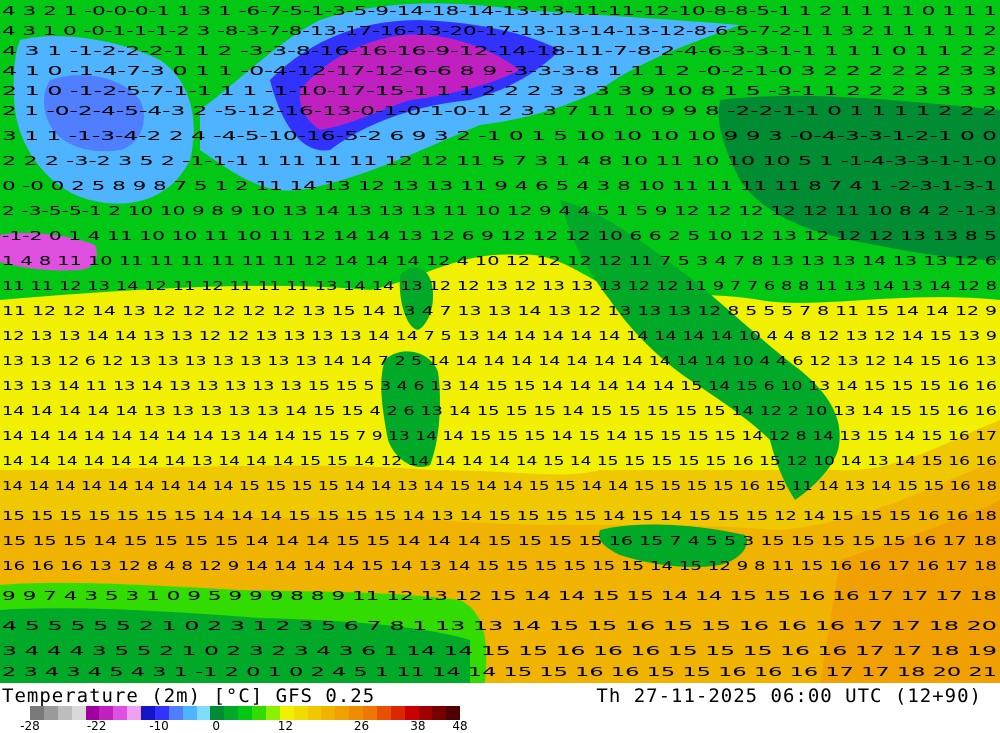 The height and width of the screenshot is (733, 1000). I want to click on color-scale, so click(245, 713).